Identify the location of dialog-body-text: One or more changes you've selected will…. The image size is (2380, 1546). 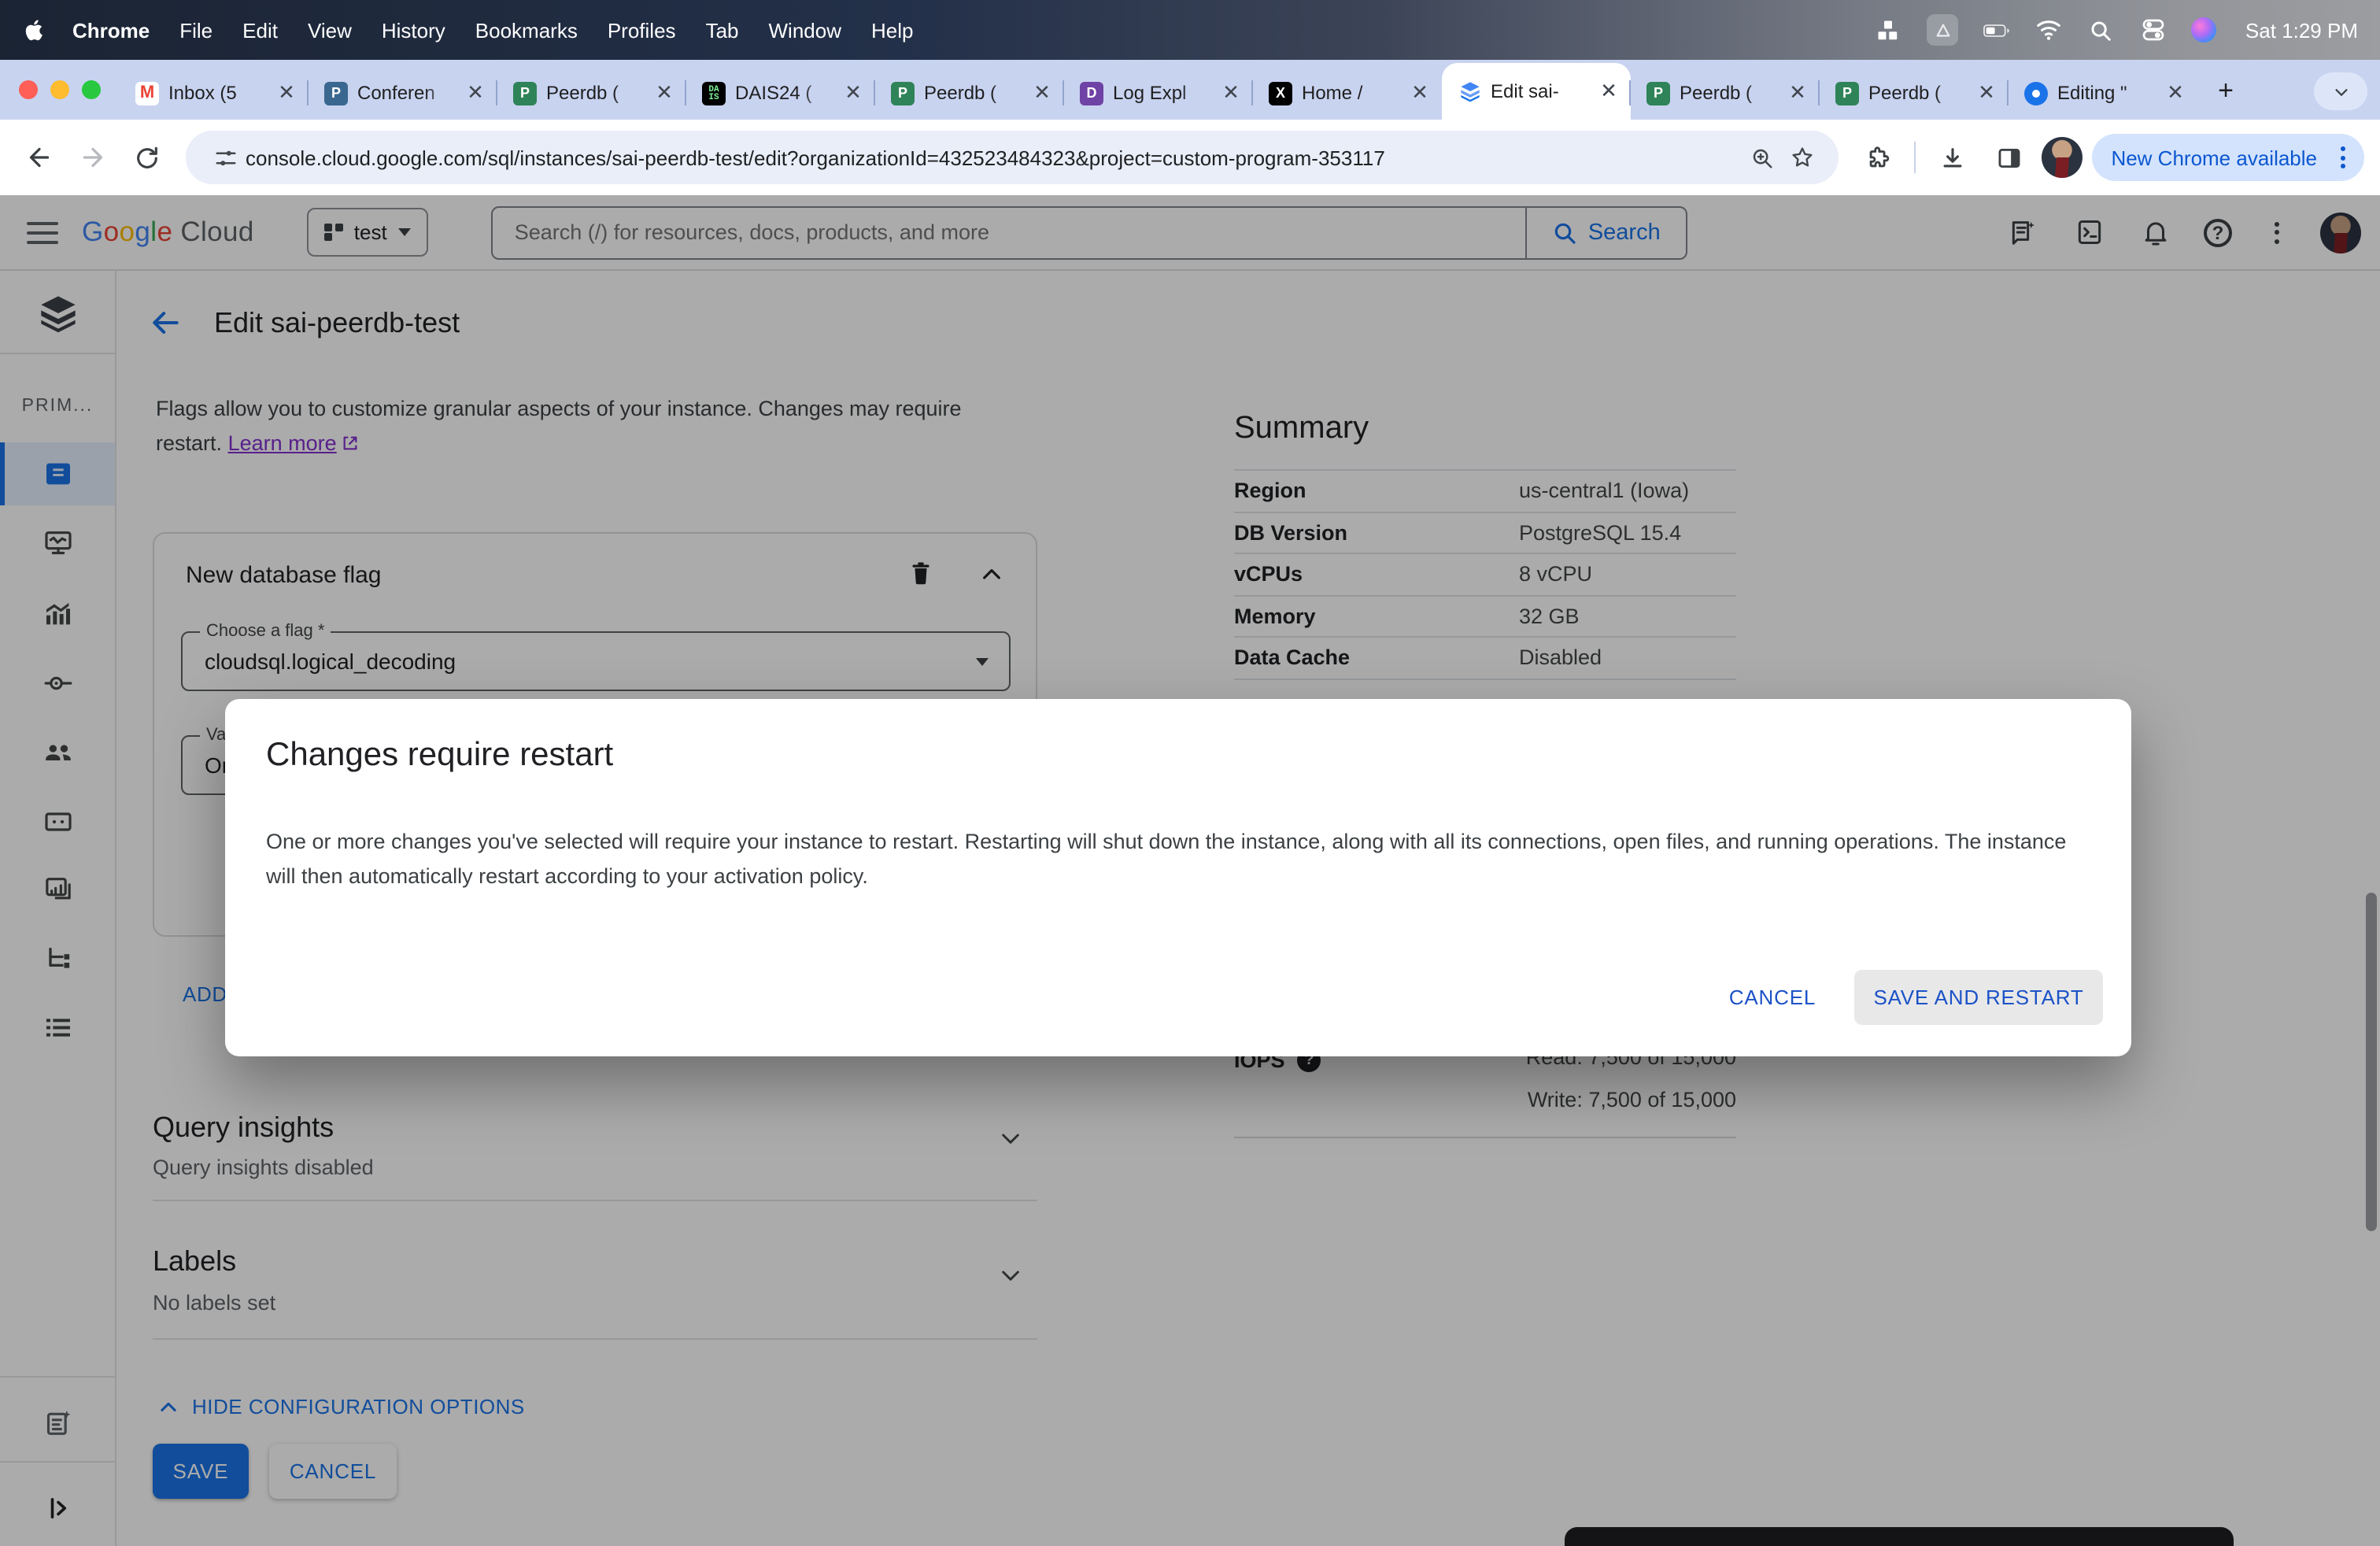
(1166, 859).